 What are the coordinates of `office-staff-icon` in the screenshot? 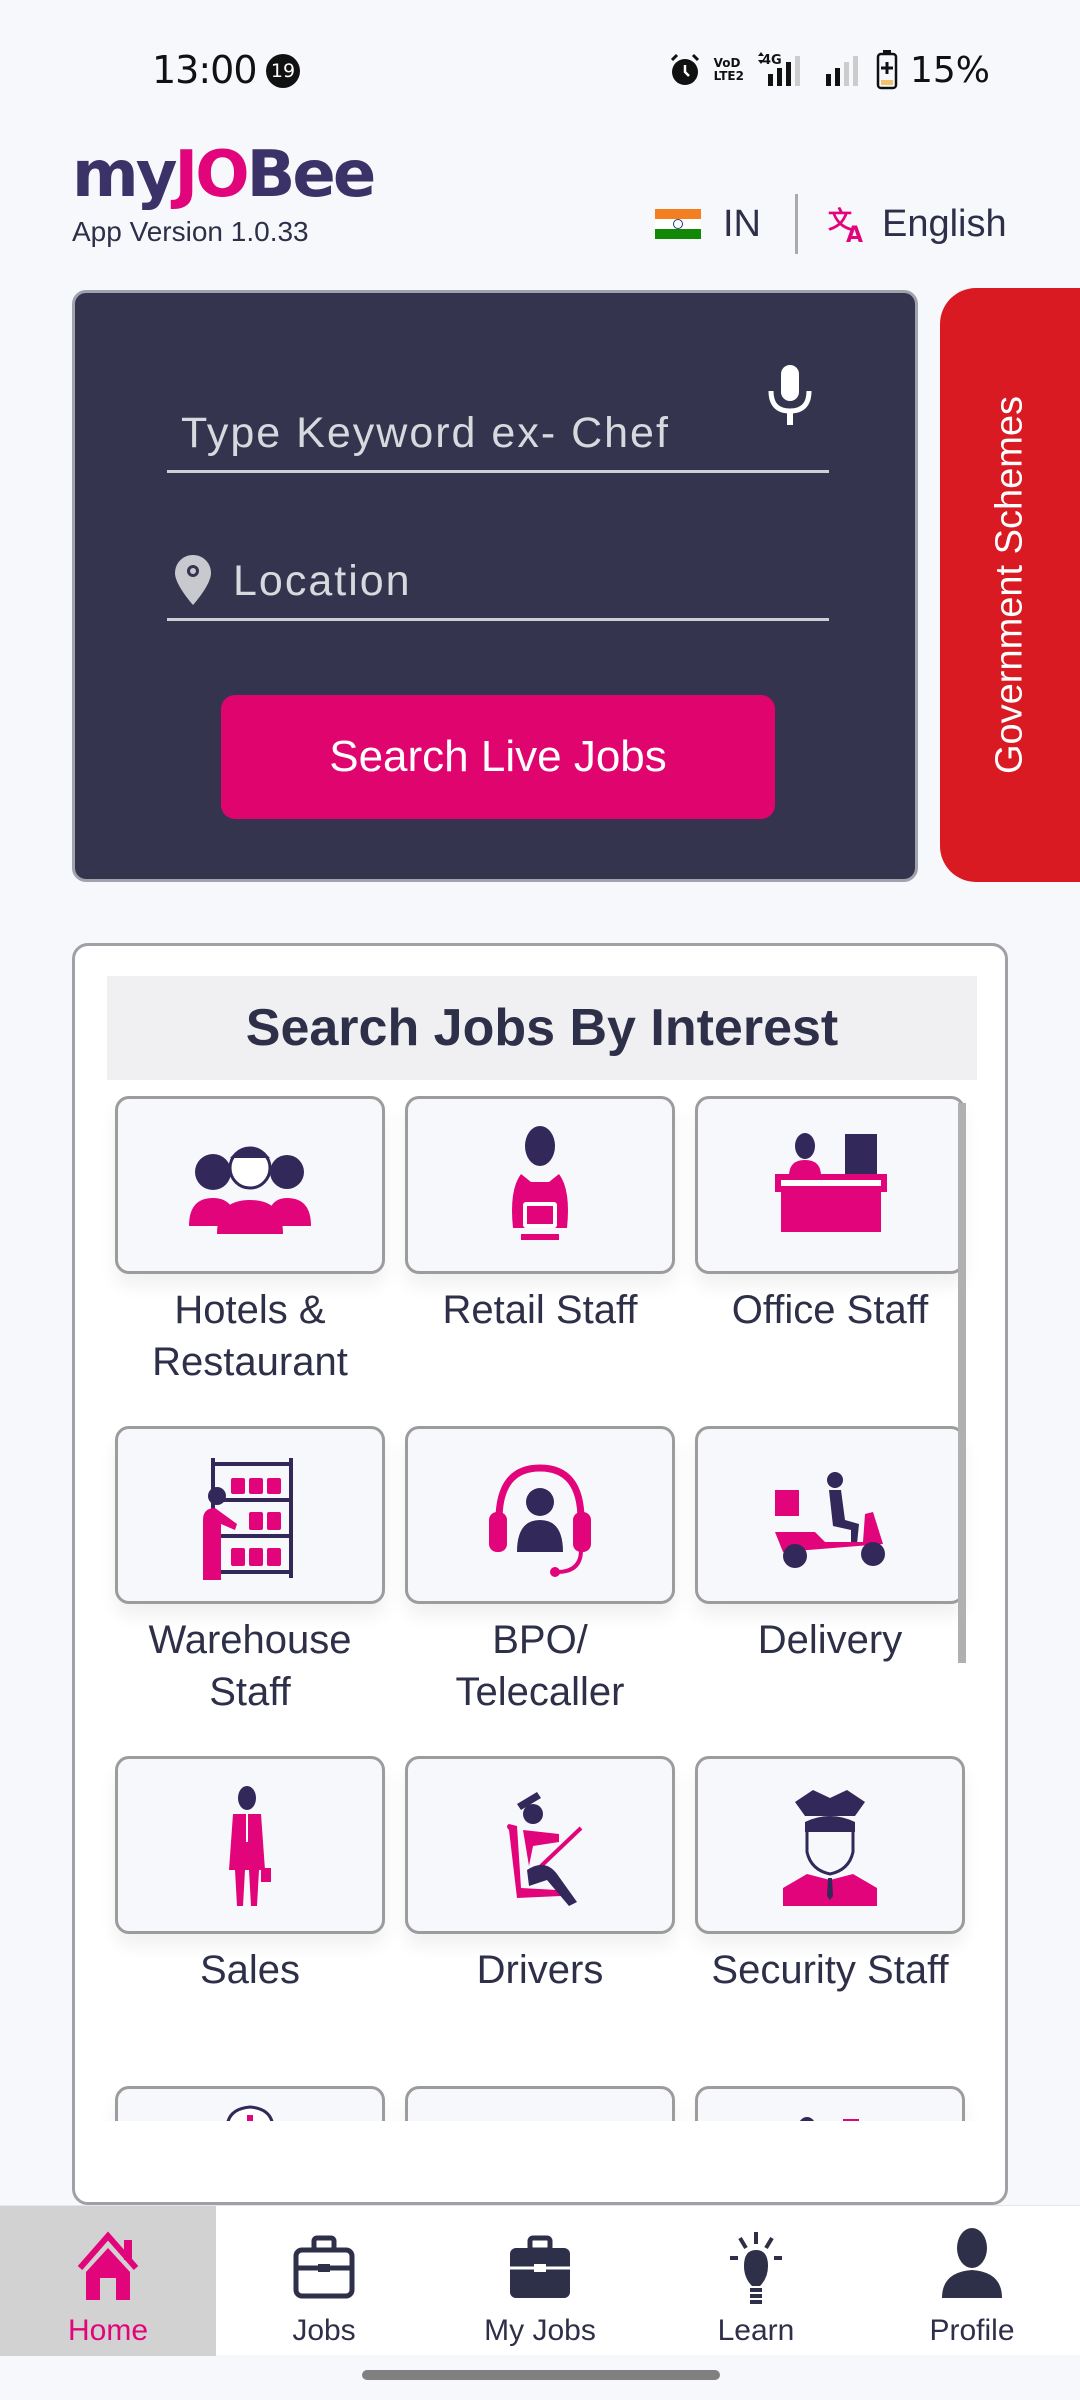 It's located at (831, 1182).